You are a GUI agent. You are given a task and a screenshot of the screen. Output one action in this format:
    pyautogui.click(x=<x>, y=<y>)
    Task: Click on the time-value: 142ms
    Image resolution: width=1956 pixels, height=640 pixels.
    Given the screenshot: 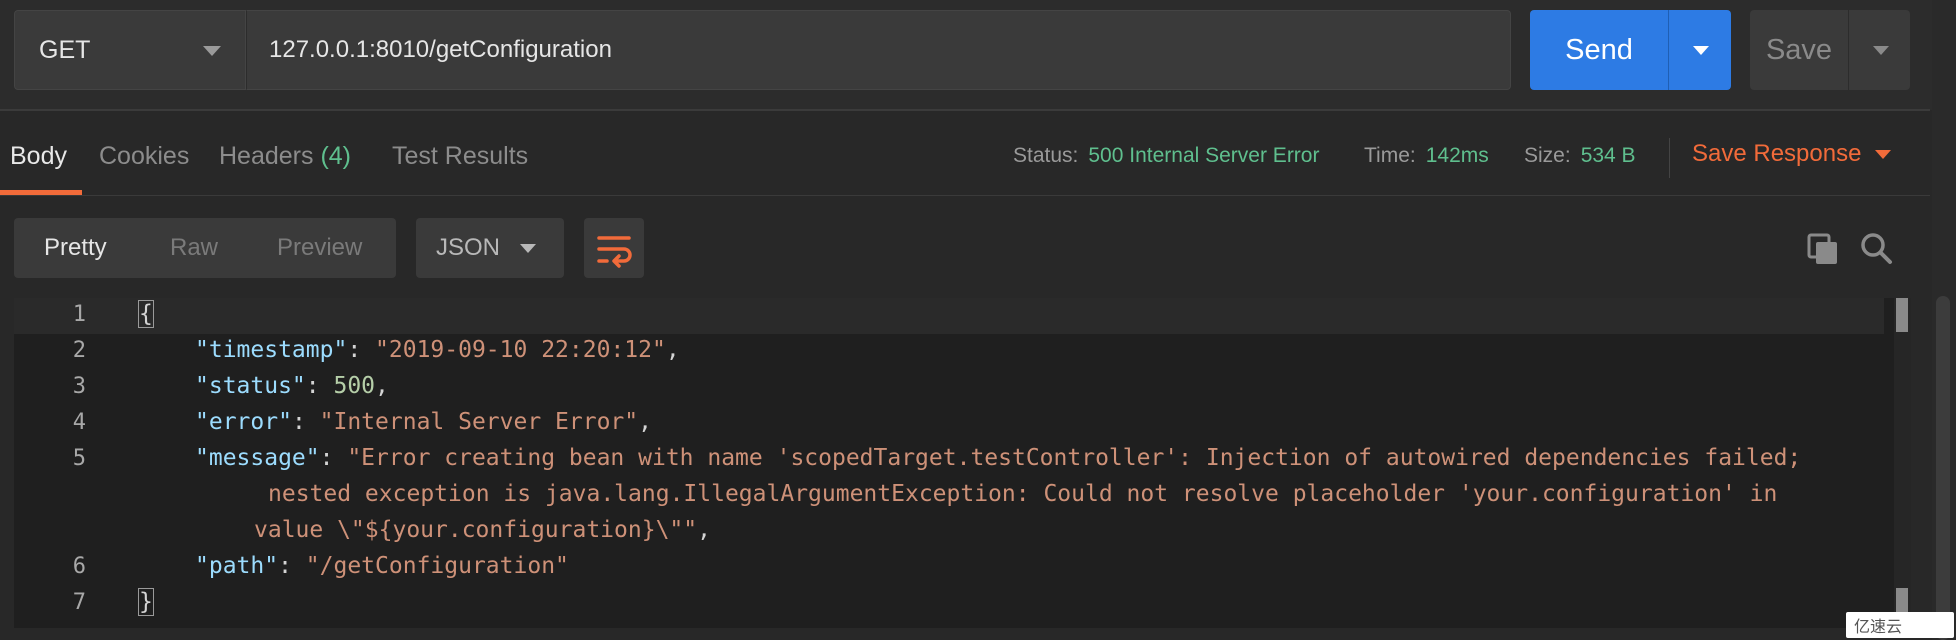 What is the action you would take?
    pyautogui.click(x=1457, y=155)
    